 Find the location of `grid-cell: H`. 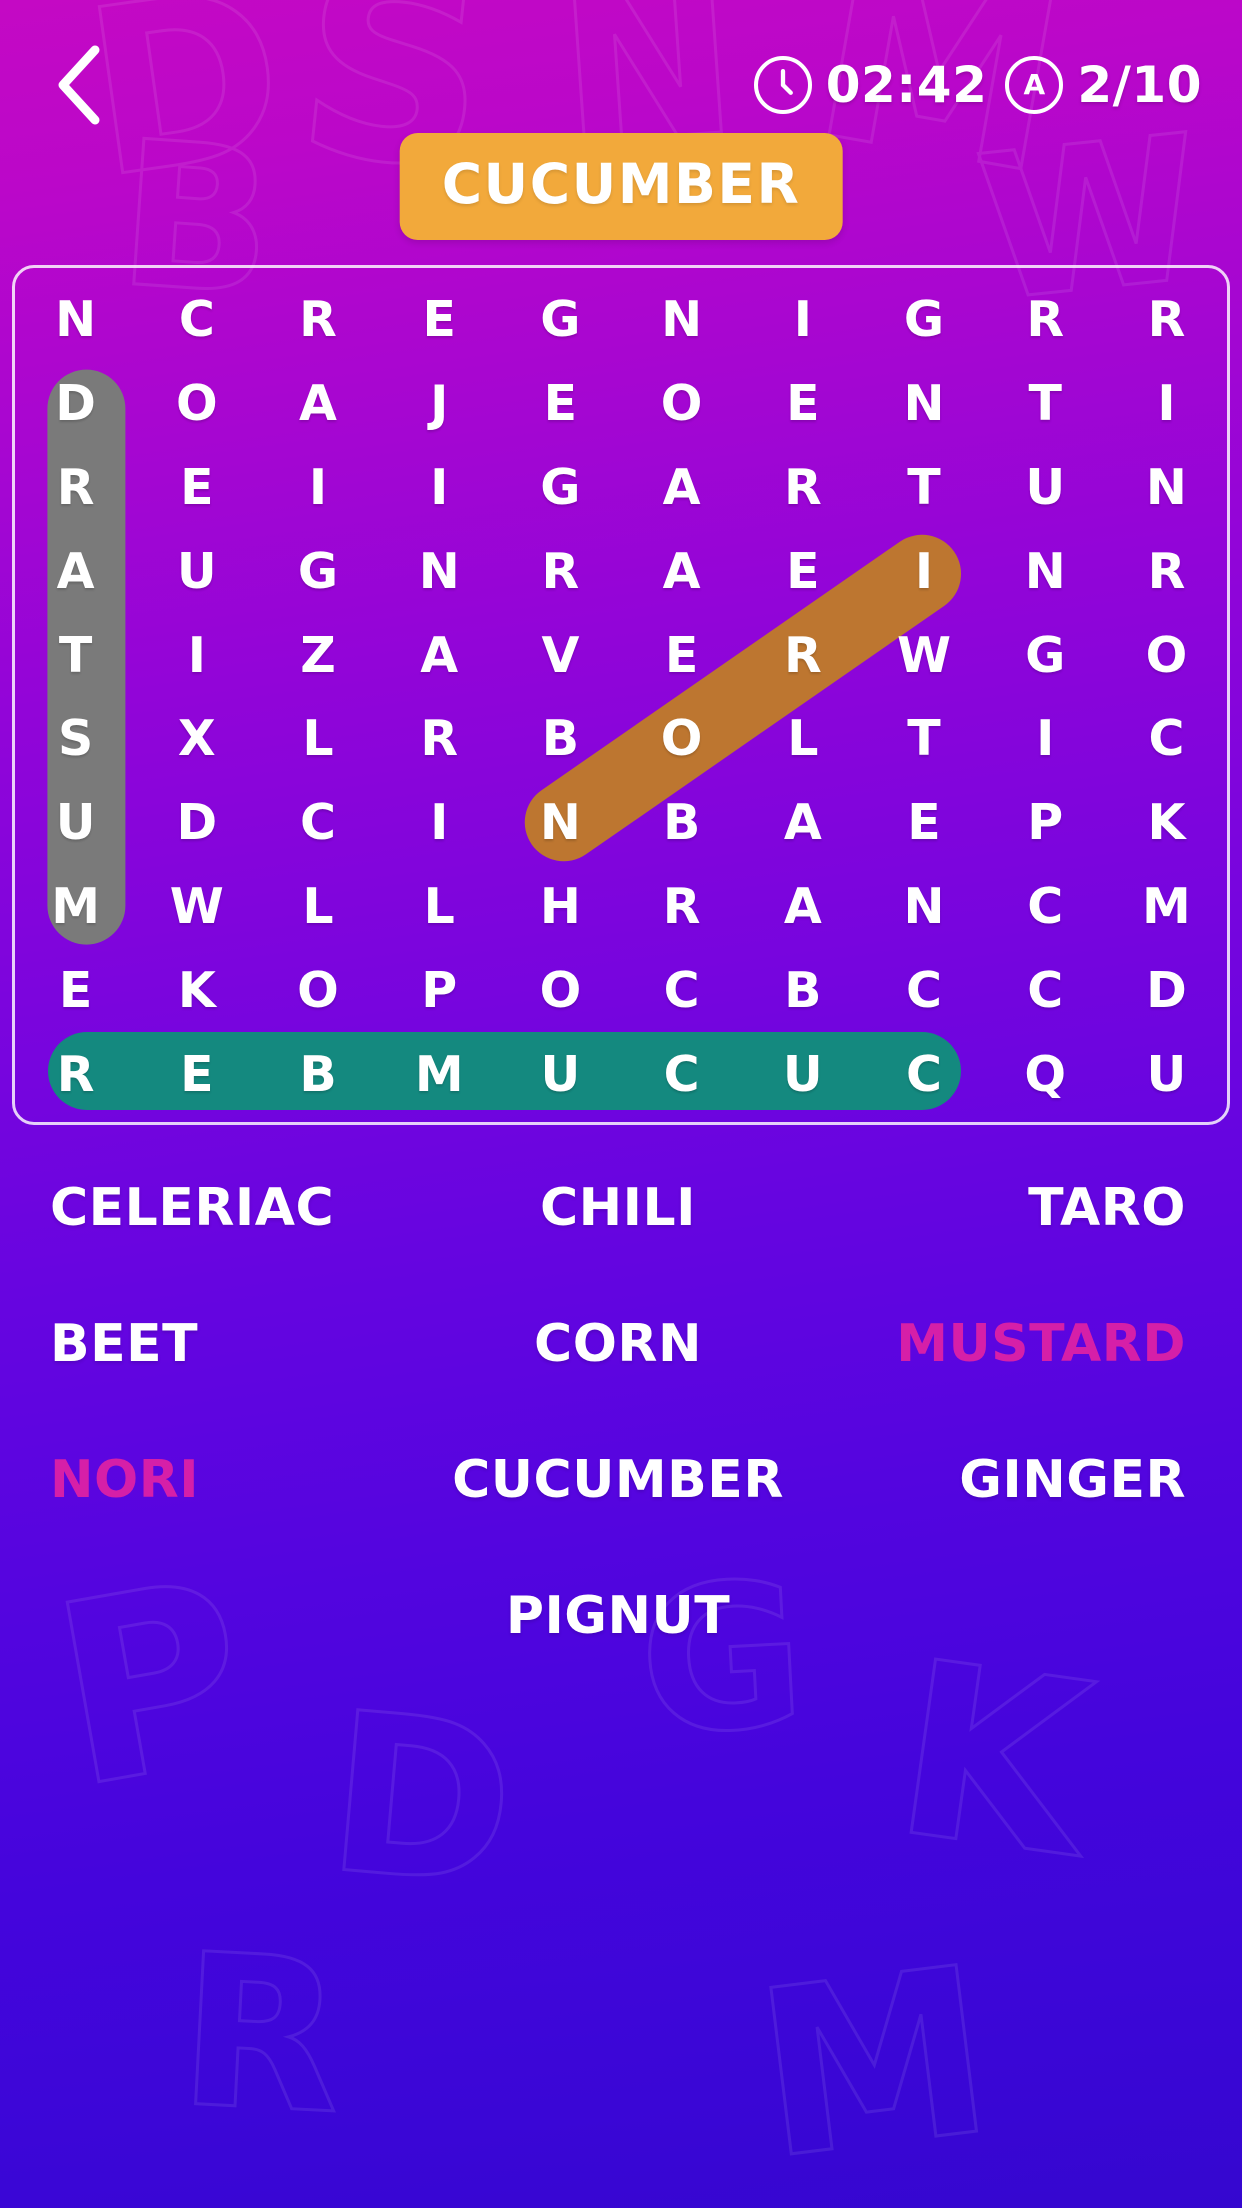

grid-cell: H is located at coordinates (560, 906).